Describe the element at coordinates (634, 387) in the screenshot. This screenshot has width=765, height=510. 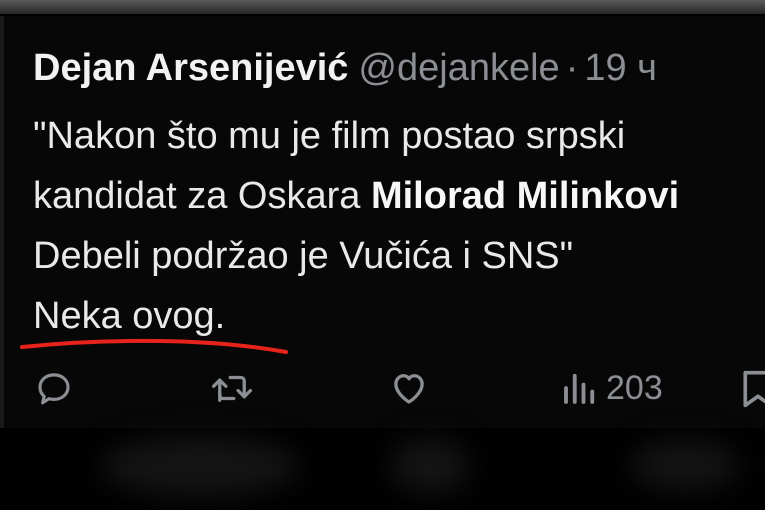
I see `views-count: 203` at that location.